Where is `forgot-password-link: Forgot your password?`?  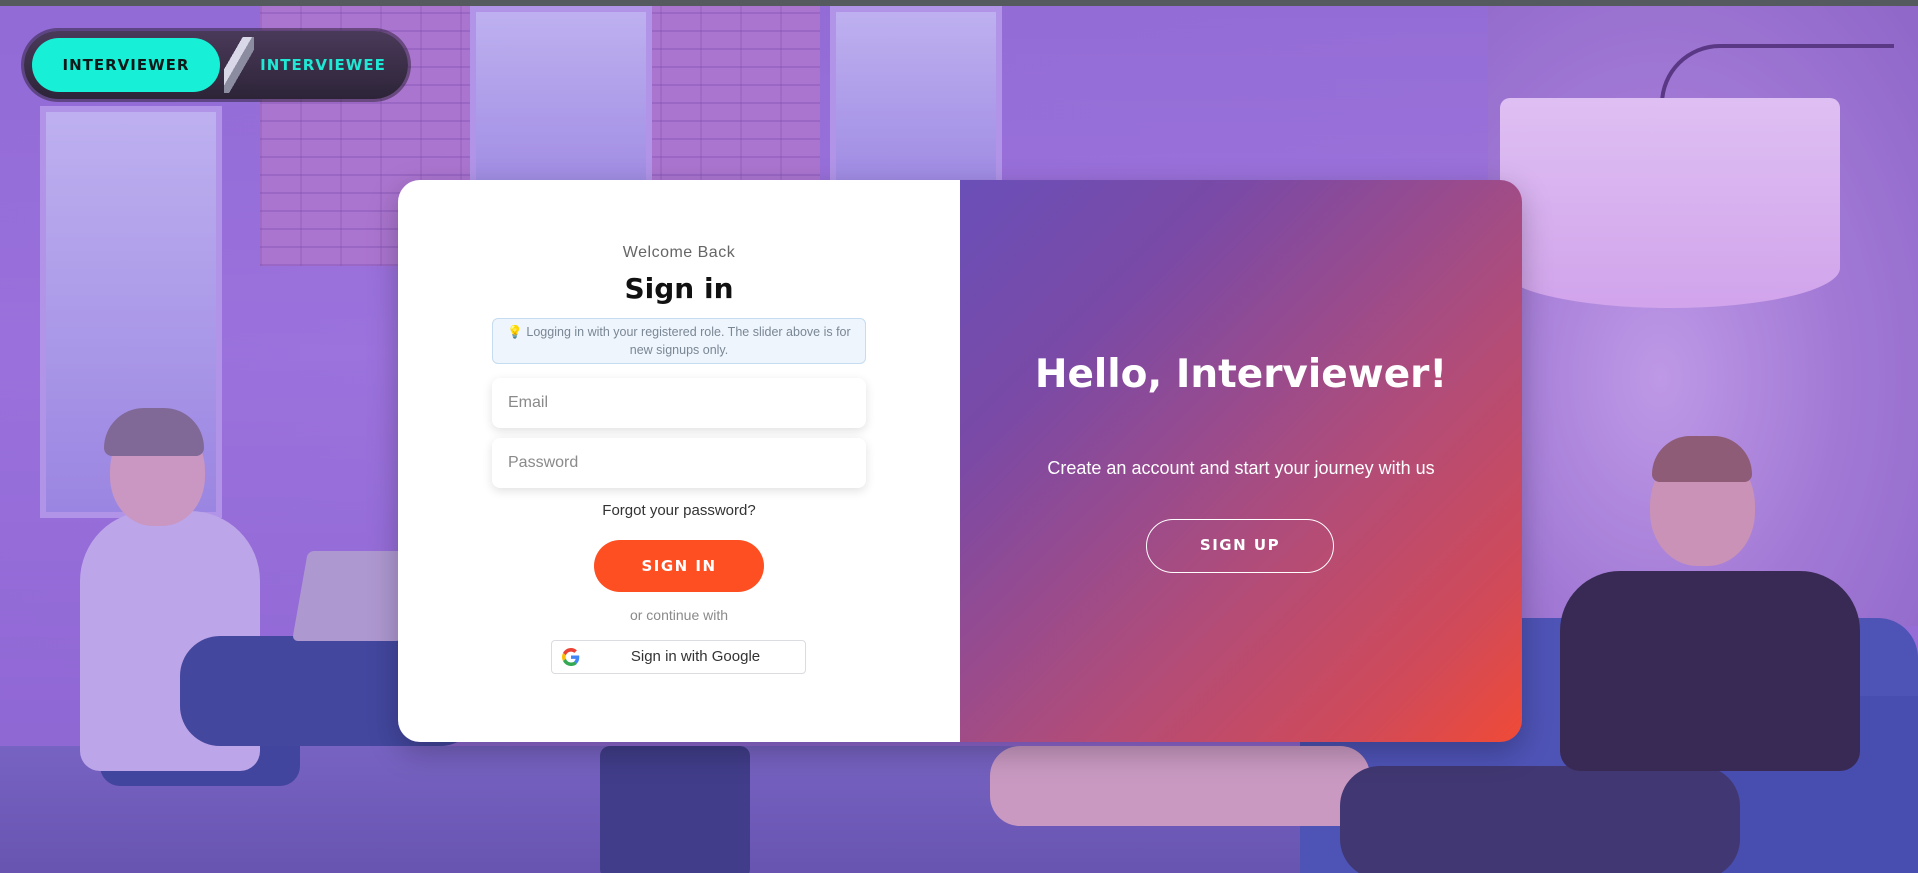
forgot-password-link: Forgot your password? is located at coordinates (679, 510).